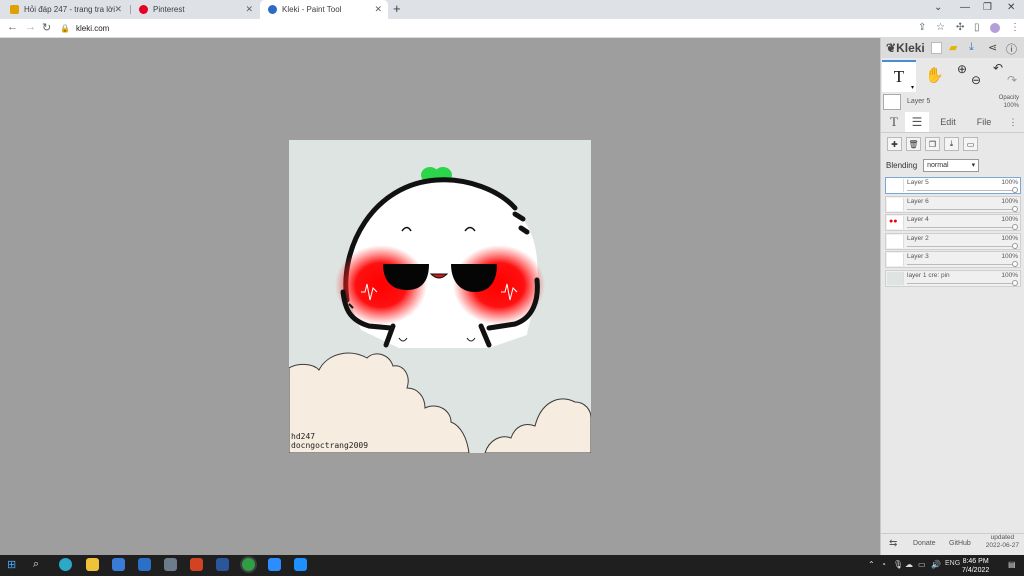 Image resolution: width=1024 pixels, height=576 pixels. I want to click on help-icon: ⓘ, so click(1011, 49).